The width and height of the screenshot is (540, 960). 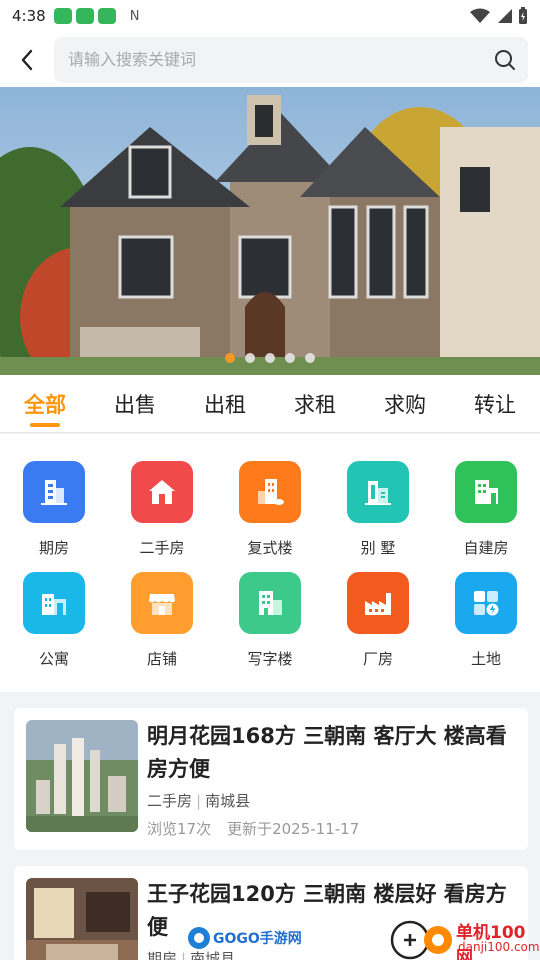 I want to click on tab-want-rent: 求租, so click(x=315, y=403).